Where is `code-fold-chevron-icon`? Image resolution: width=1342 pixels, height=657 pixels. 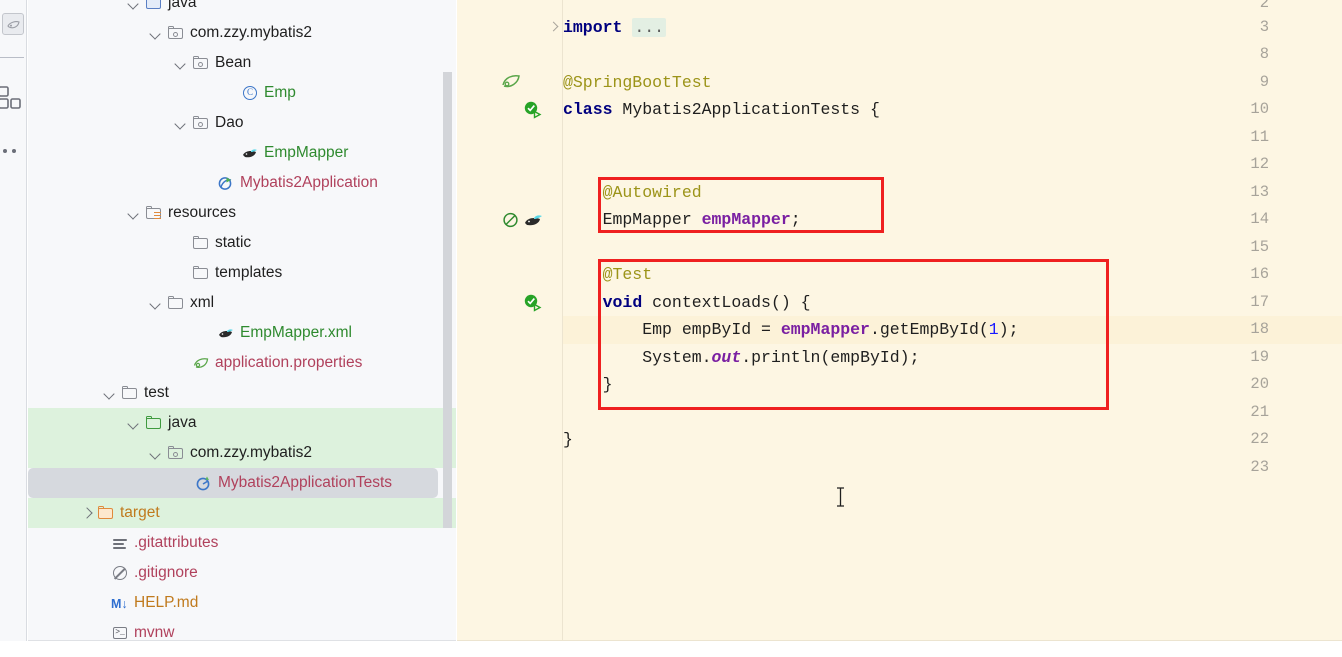
code-fold-chevron-icon is located at coordinates (554, 27).